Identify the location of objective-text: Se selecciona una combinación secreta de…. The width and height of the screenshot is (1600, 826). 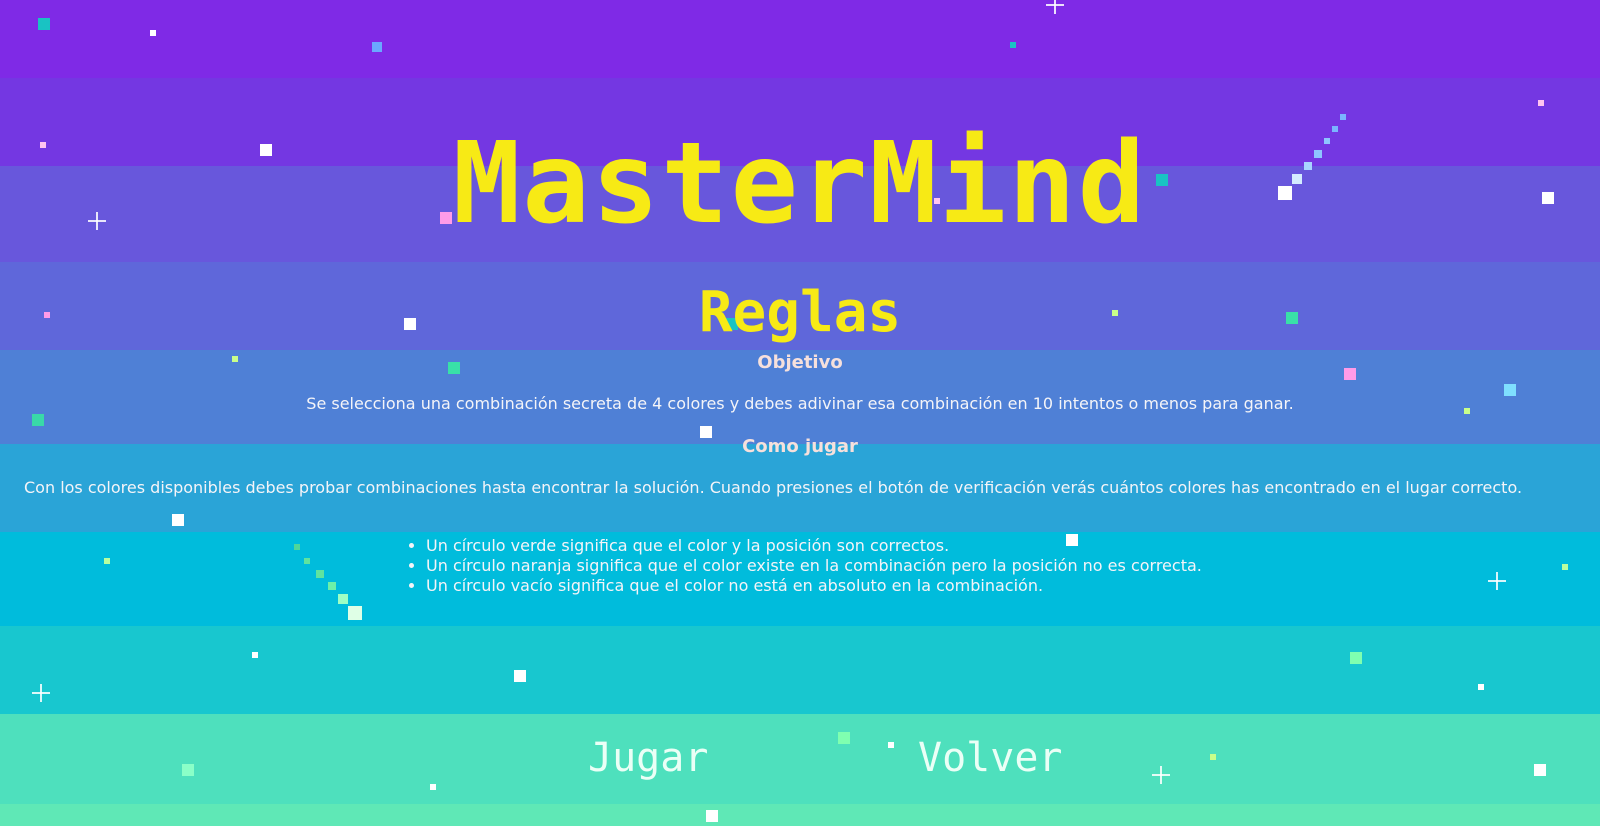
(800, 403).